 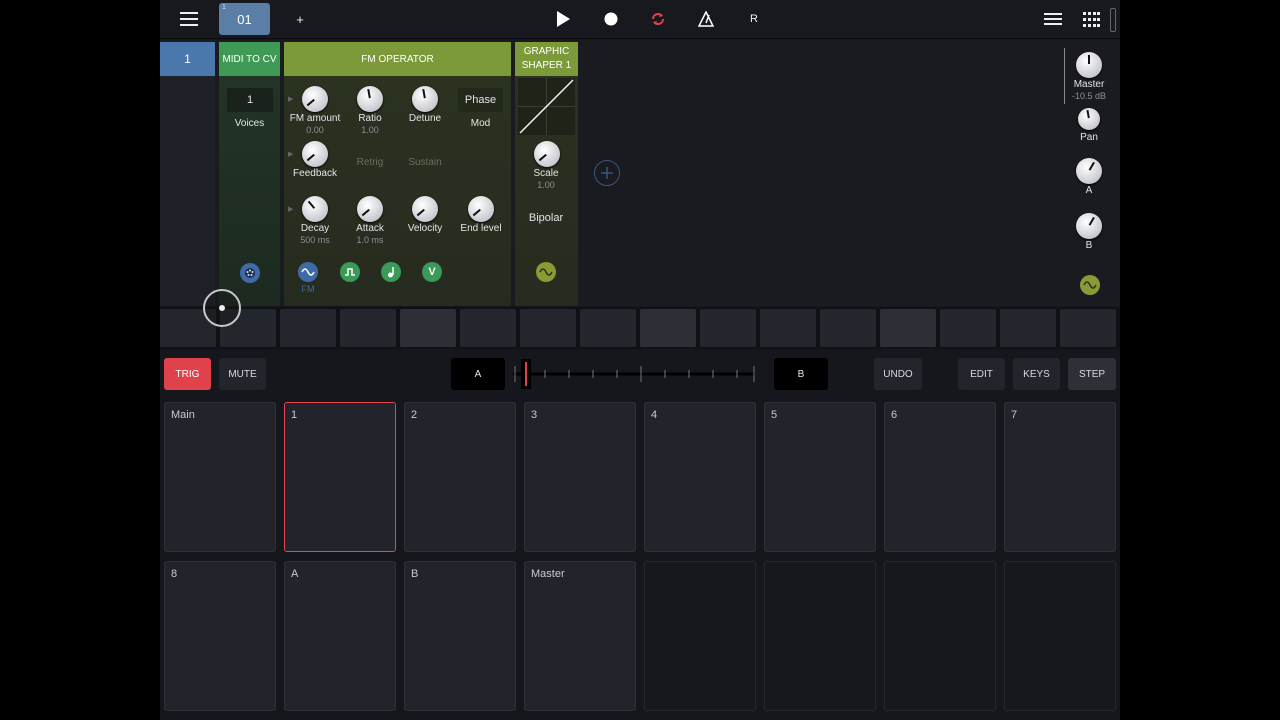 I want to click on midi-to-cv-header: MIDI TO CV, so click(x=249, y=59).